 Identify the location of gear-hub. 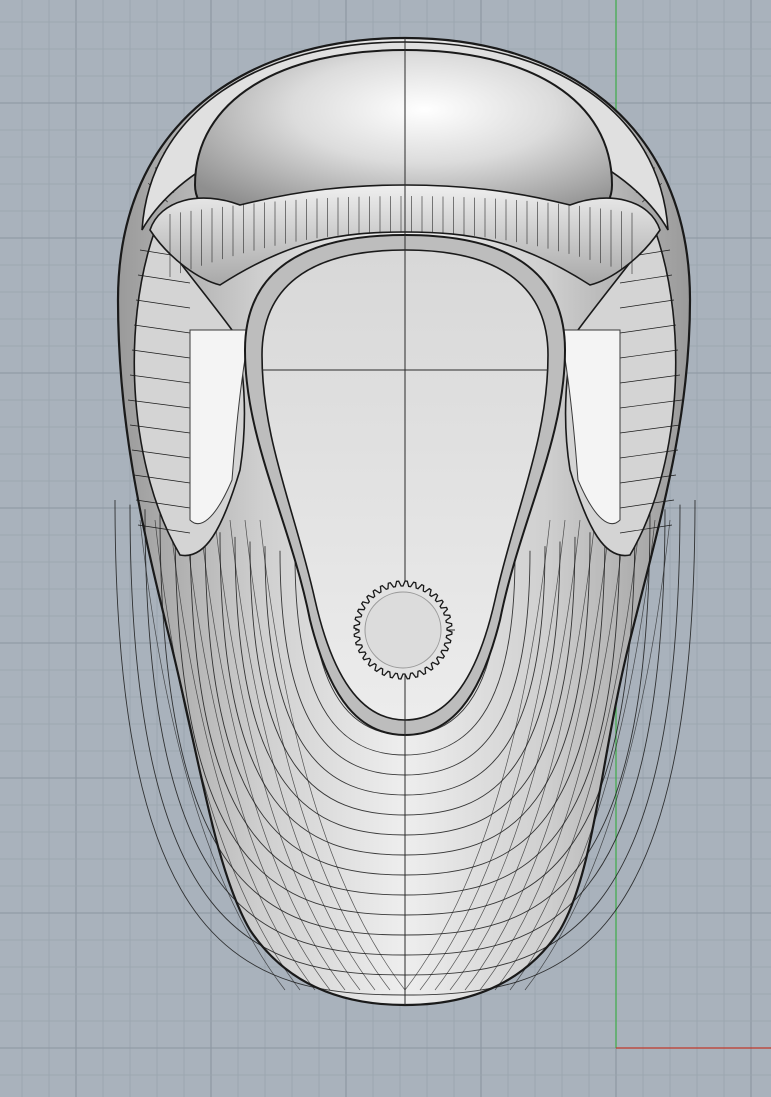
(403, 630).